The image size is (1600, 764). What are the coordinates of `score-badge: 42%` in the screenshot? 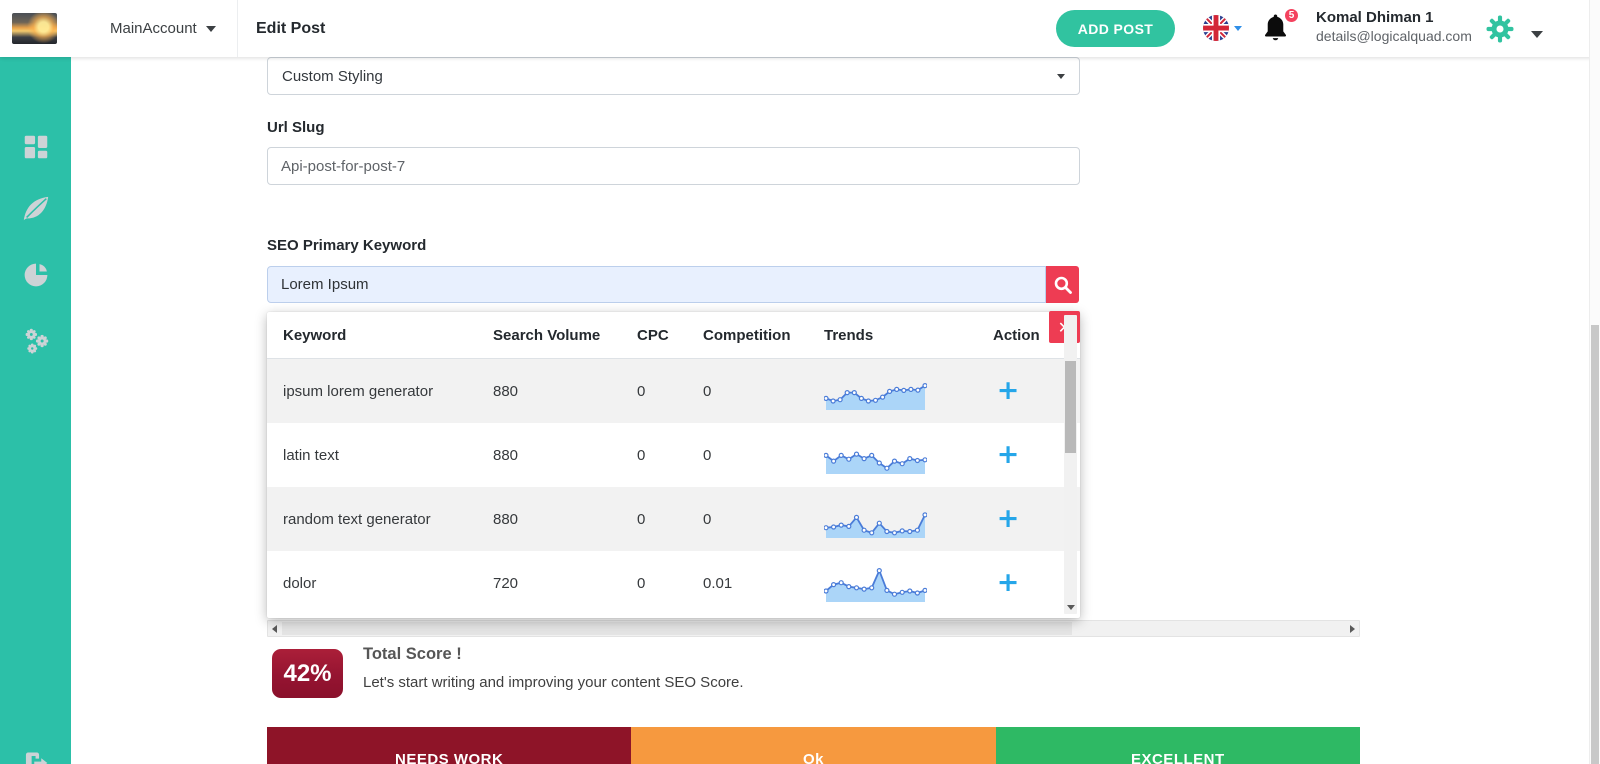 It's located at (307, 673).